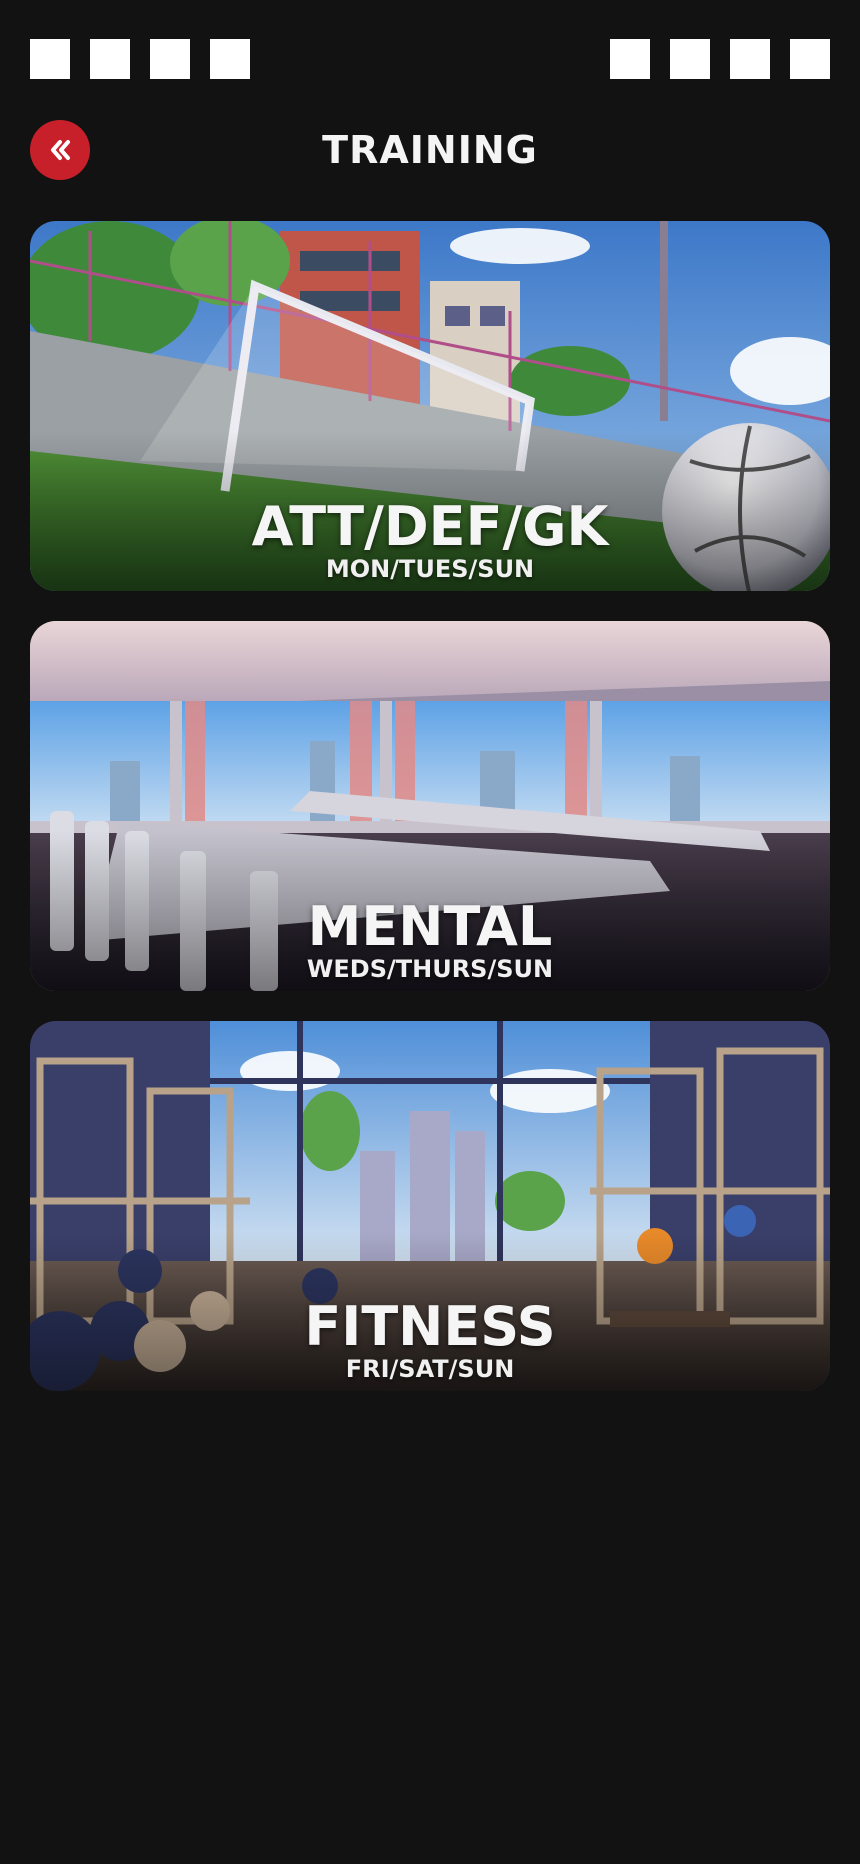  Describe the element at coordinates (430, 569) in the screenshot. I see `card-schedule: MON/TUES/SUN` at that location.